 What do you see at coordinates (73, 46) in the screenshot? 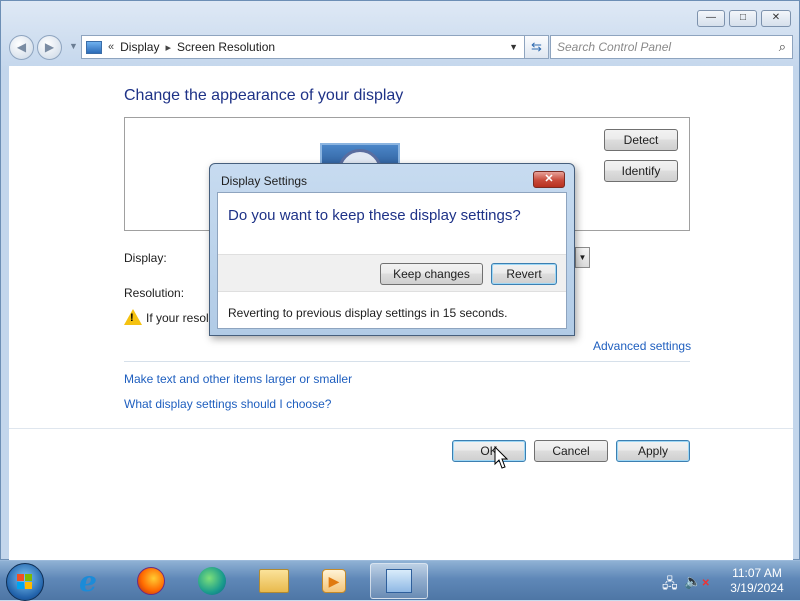
I see `recent-pages-dropdown: ▼` at bounding box center [73, 46].